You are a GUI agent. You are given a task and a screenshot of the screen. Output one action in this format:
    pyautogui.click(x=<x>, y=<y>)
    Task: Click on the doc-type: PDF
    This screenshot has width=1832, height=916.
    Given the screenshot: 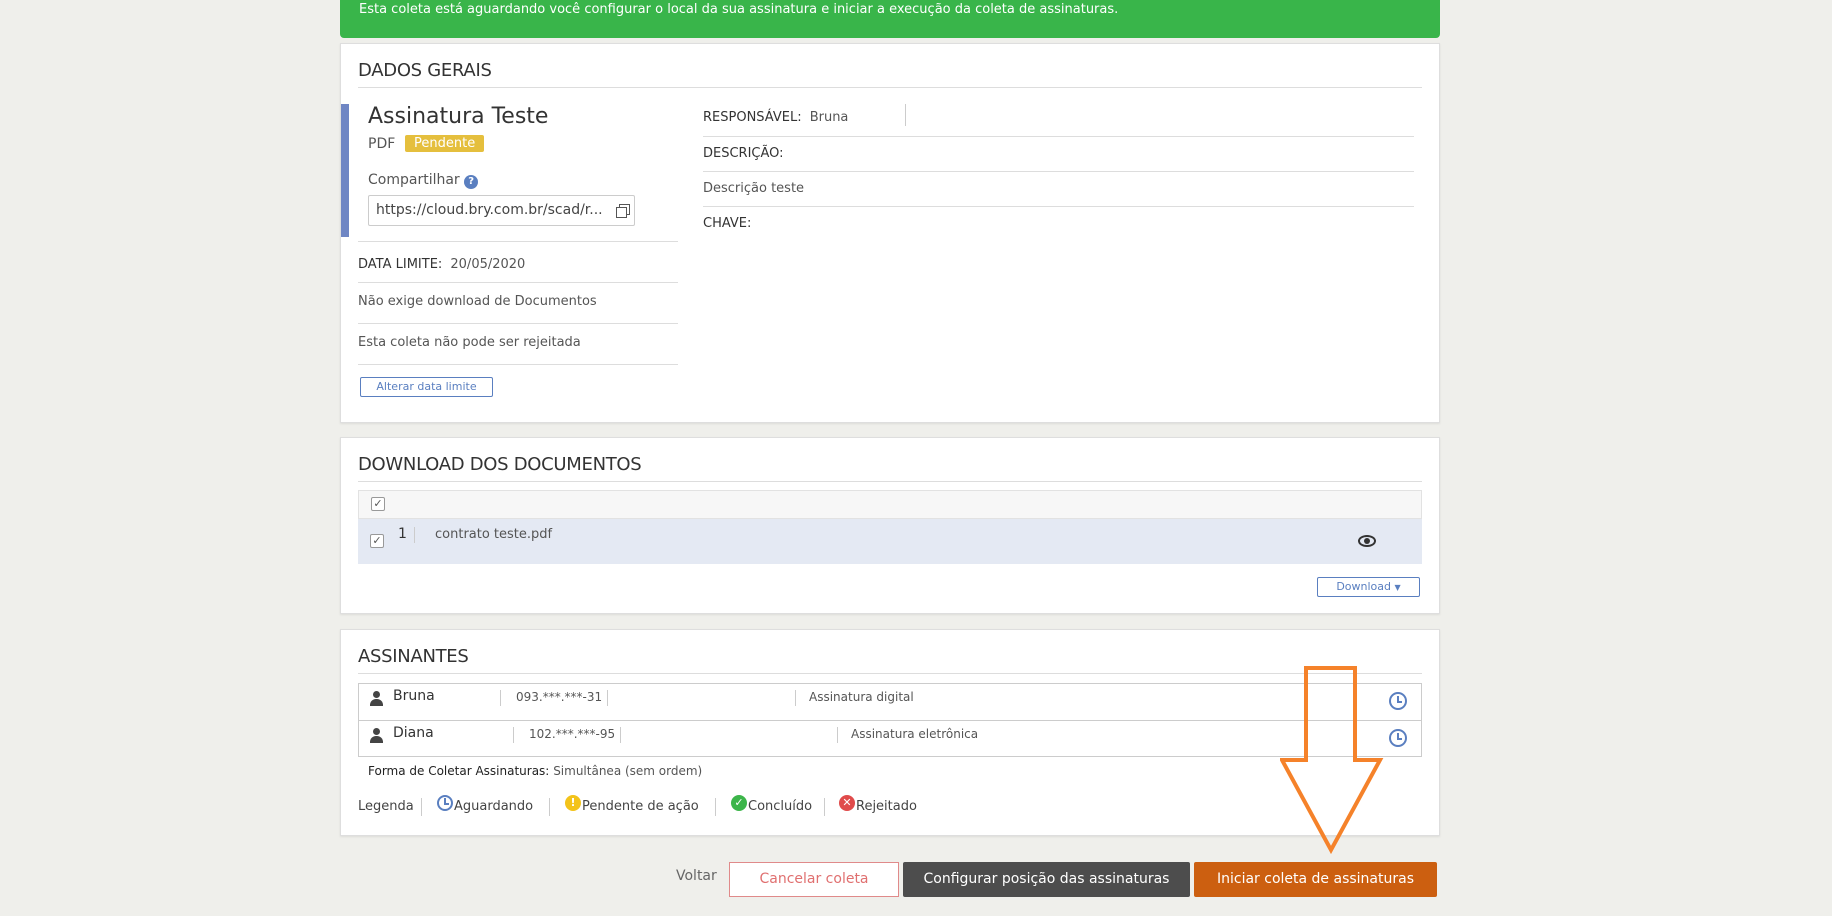 What is the action you would take?
    pyautogui.click(x=382, y=144)
    